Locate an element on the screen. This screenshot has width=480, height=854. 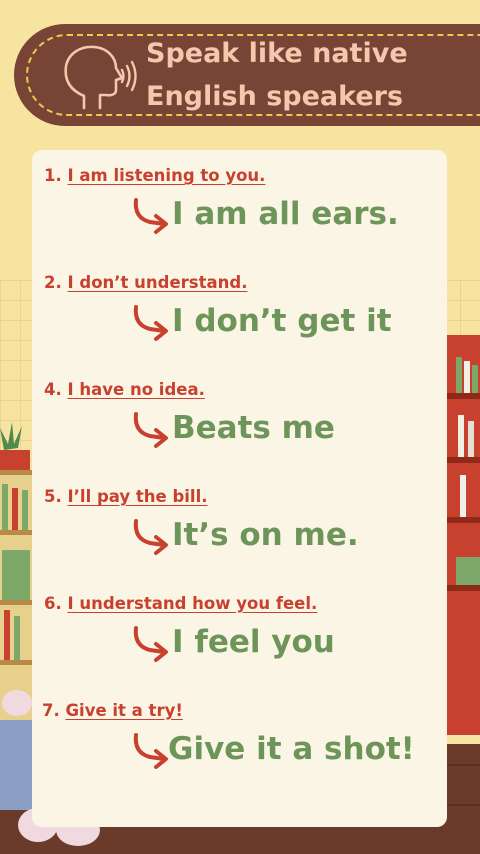
phrase-item: 1. I am listening to you. I am all ears. is located at coordinates (239, 203).